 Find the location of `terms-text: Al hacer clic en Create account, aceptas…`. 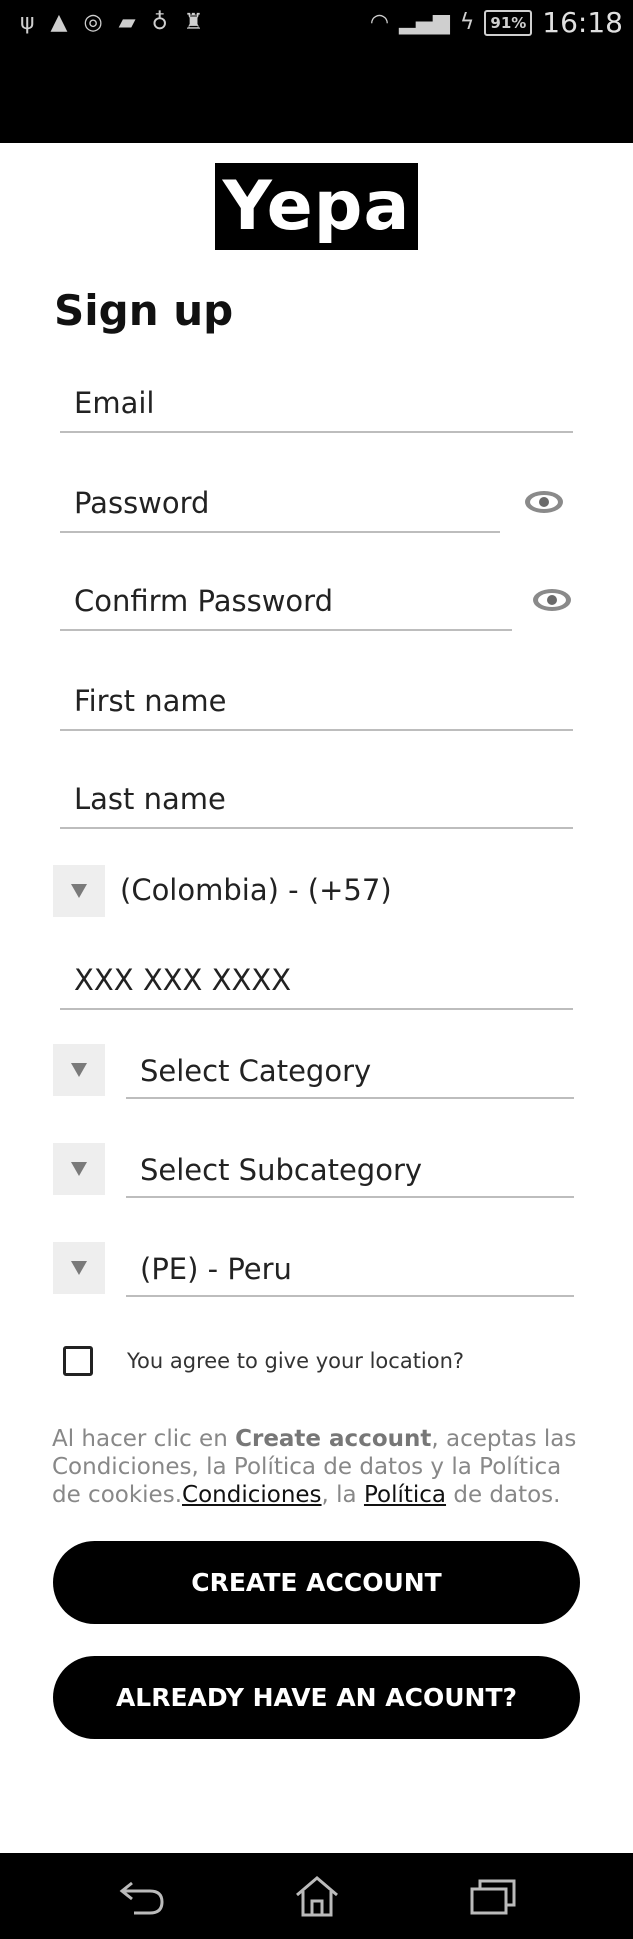

terms-text: Al hacer clic en Create account, aceptas… is located at coordinates (322, 1467).